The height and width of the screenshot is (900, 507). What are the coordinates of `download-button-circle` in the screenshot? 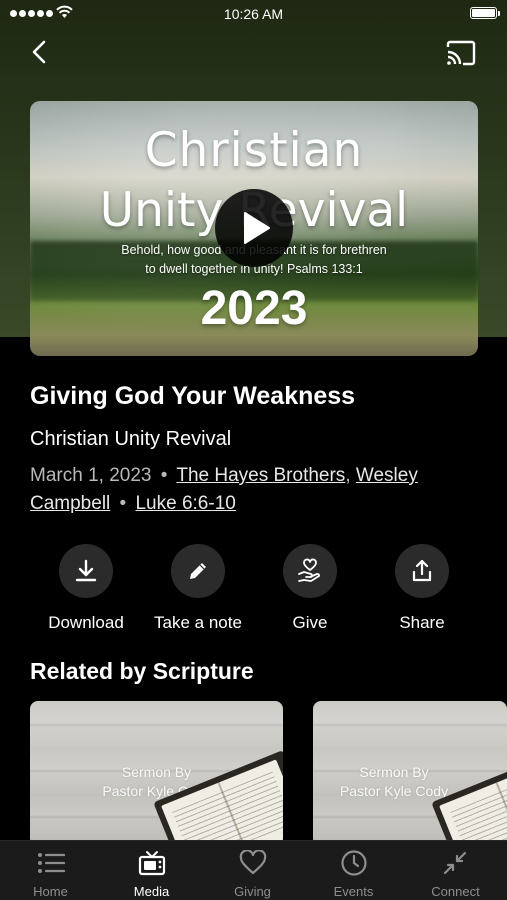 It's located at (86, 571).